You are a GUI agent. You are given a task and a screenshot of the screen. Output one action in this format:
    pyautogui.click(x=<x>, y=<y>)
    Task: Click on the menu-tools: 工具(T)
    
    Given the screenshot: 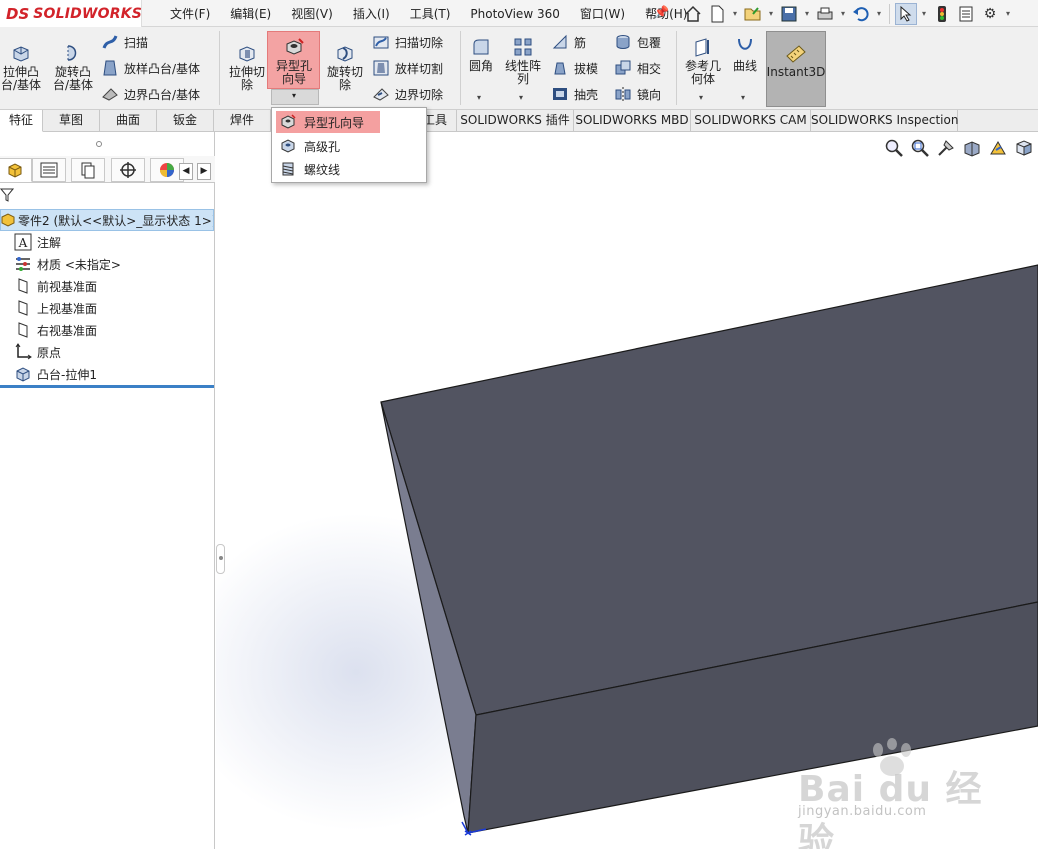 What is the action you would take?
    pyautogui.click(x=430, y=14)
    